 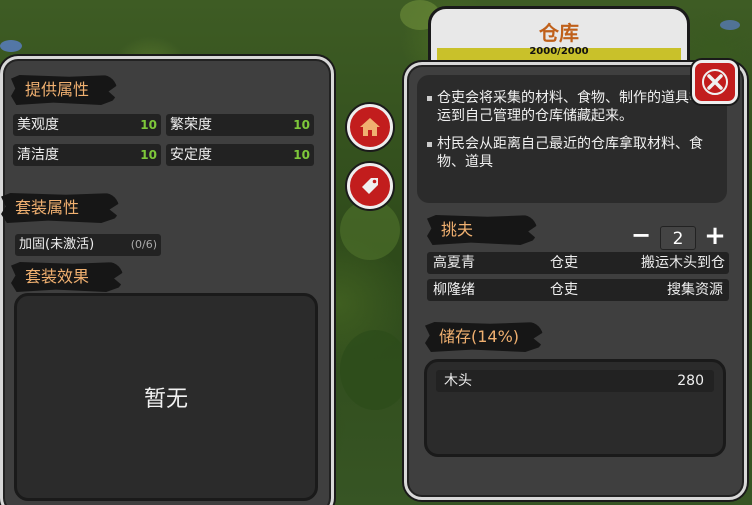 I want to click on close-icon, so click(x=715, y=82).